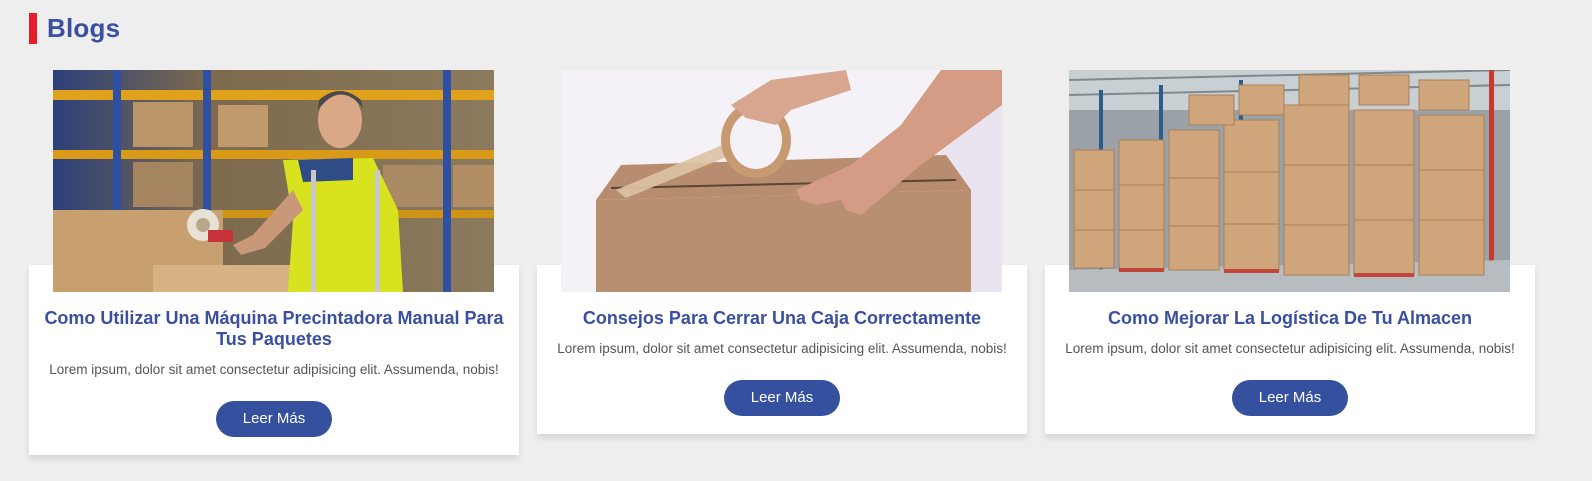  Describe the element at coordinates (1290, 318) in the screenshot. I see `blog-card-title: Como Mejorar La Logística De Tu Almacen` at that location.